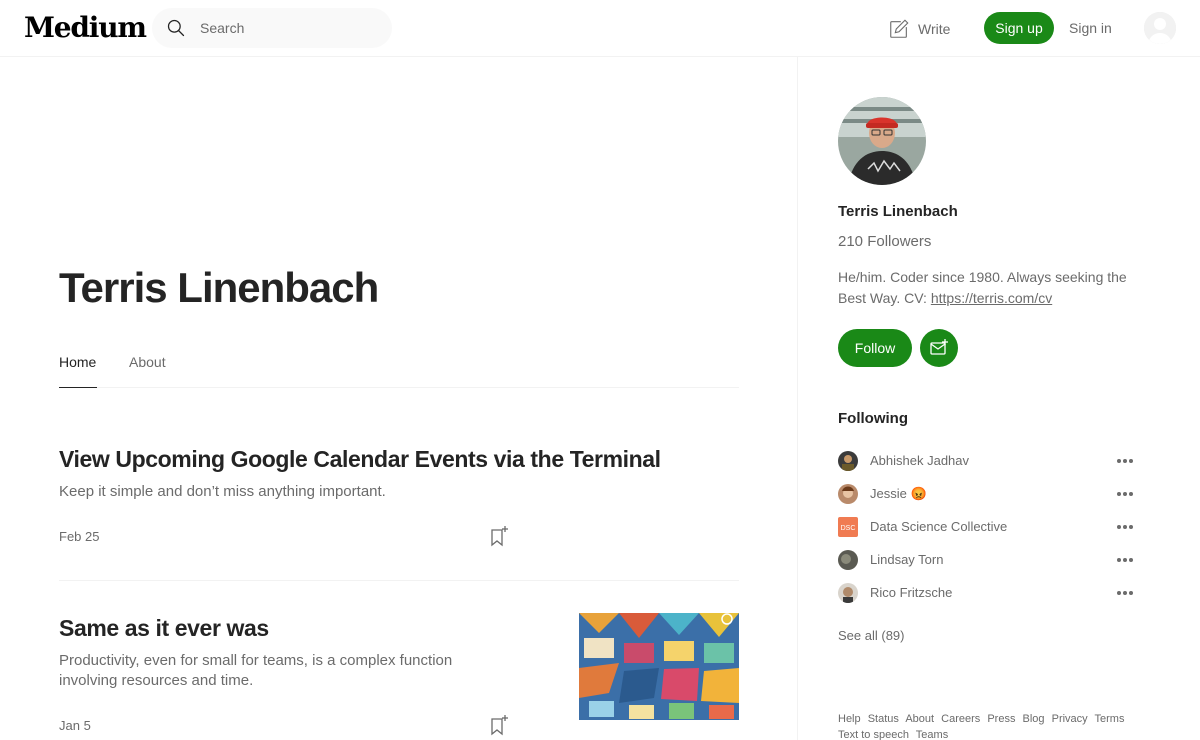  I want to click on write-button: Write, so click(919, 29).